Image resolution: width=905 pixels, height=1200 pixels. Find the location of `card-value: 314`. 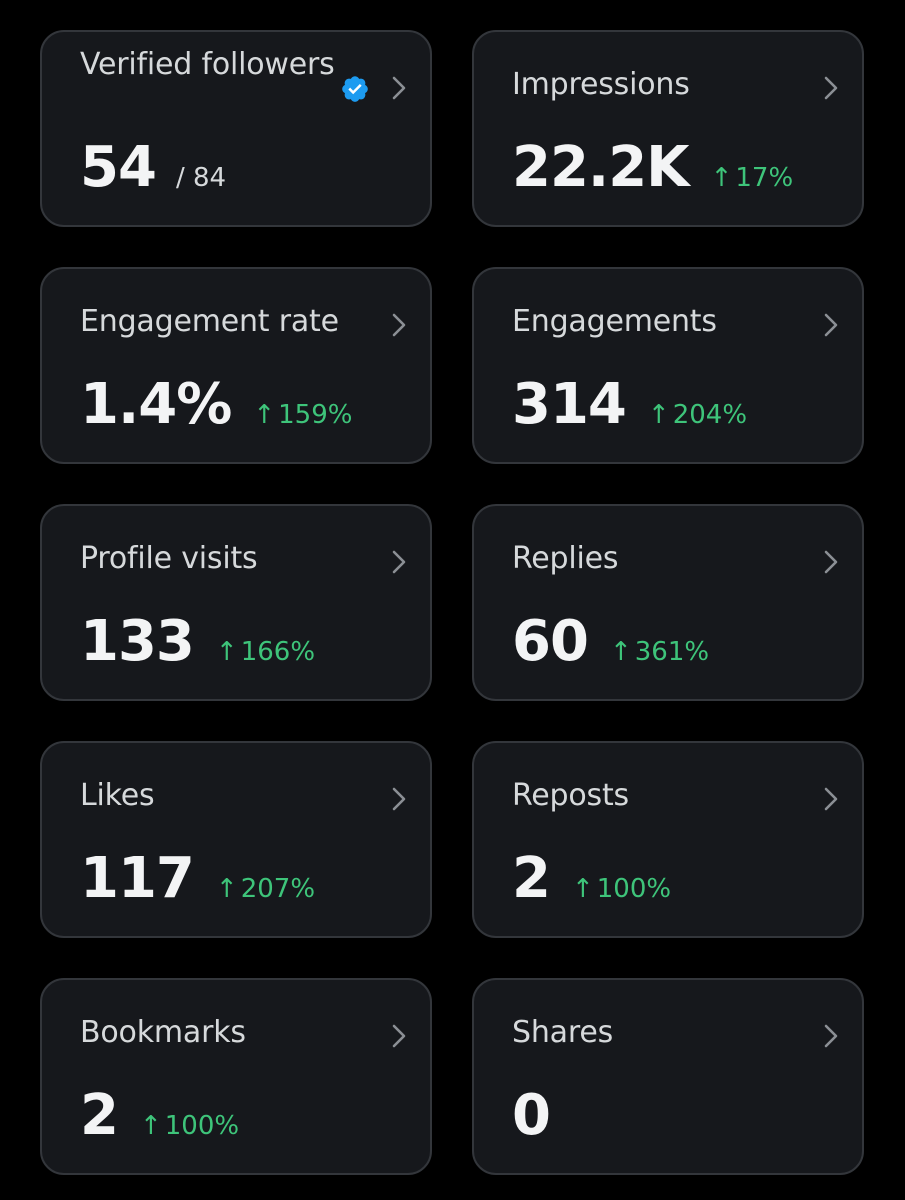

card-value: 314 is located at coordinates (569, 404).